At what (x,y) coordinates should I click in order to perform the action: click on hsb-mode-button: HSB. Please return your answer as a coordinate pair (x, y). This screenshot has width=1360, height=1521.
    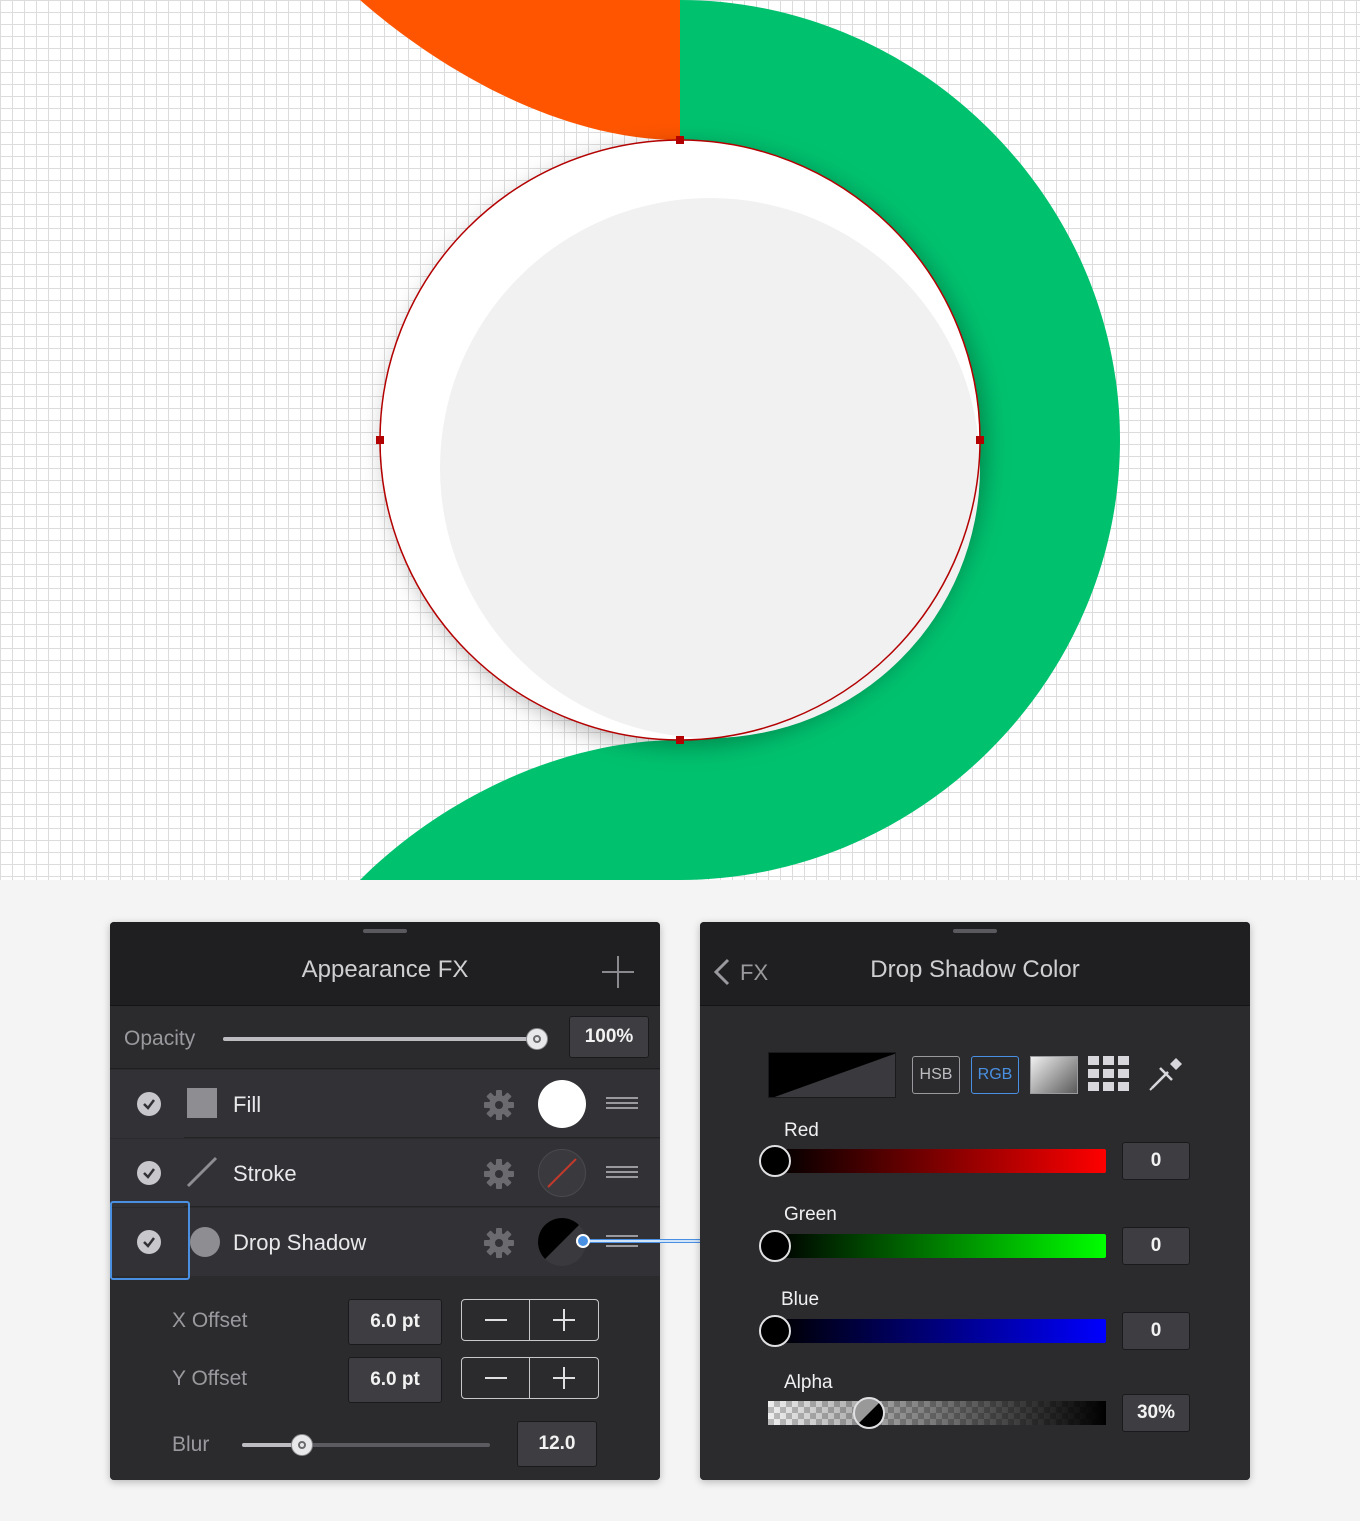
    Looking at the image, I should click on (936, 1075).